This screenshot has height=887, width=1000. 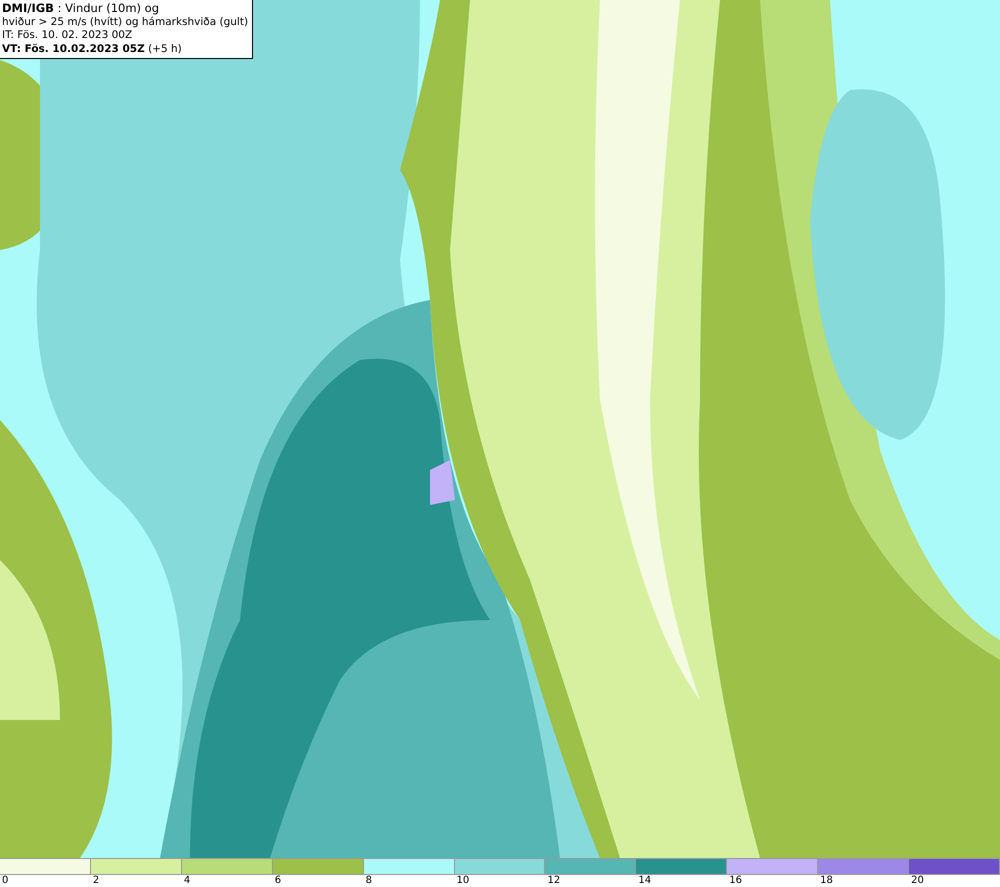 I want to click on legend-label: 2, so click(x=96, y=880).